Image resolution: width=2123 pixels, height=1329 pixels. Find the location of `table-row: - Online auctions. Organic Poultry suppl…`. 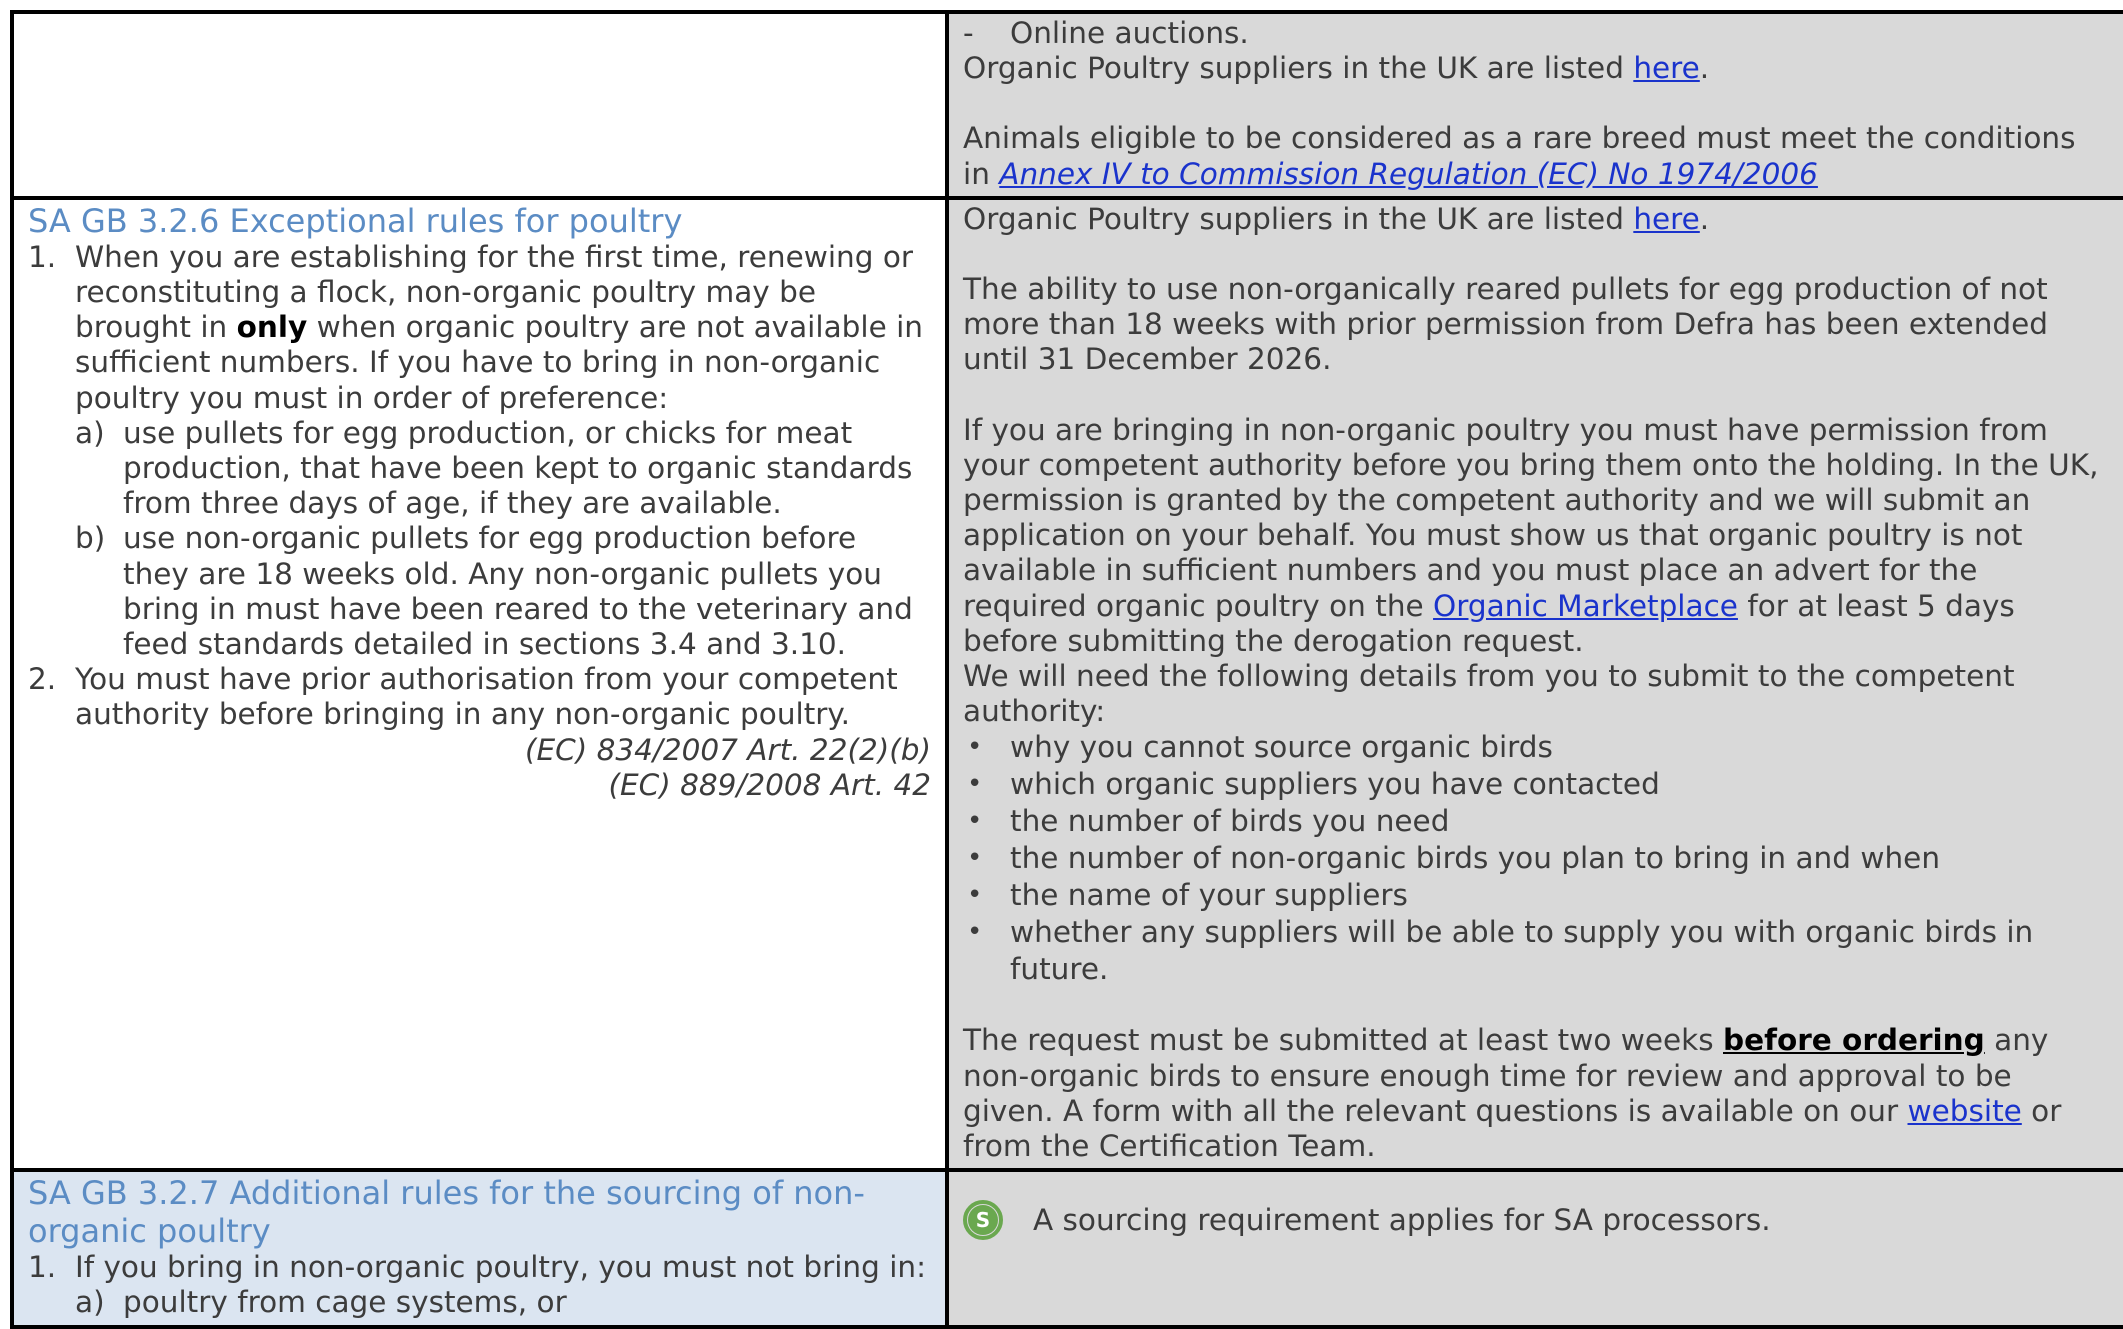

table-row: - Online auctions. Organic Poultry suppl… is located at coordinates (1066, 105).